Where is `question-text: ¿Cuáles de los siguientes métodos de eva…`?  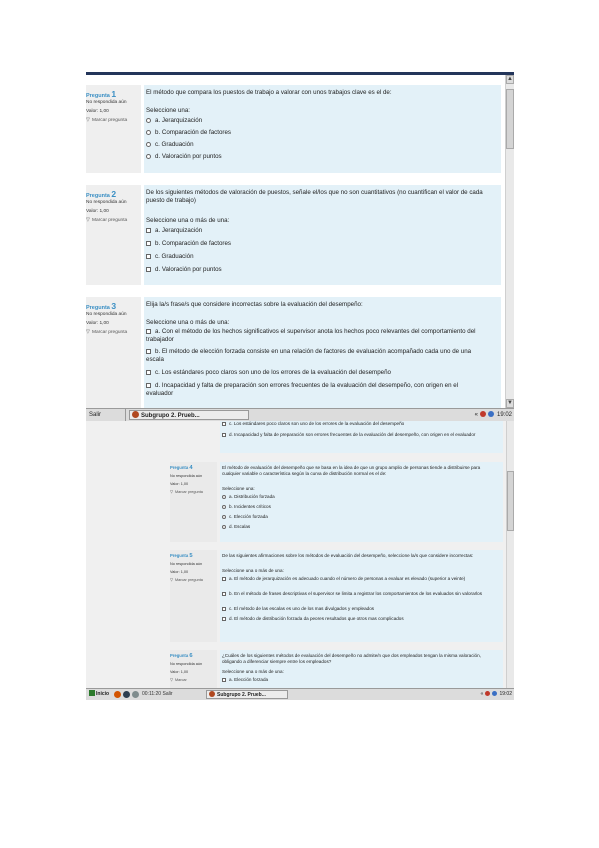 question-text: ¿Cuáles de los siguientes métodos de eva… is located at coordinates (351, 659).